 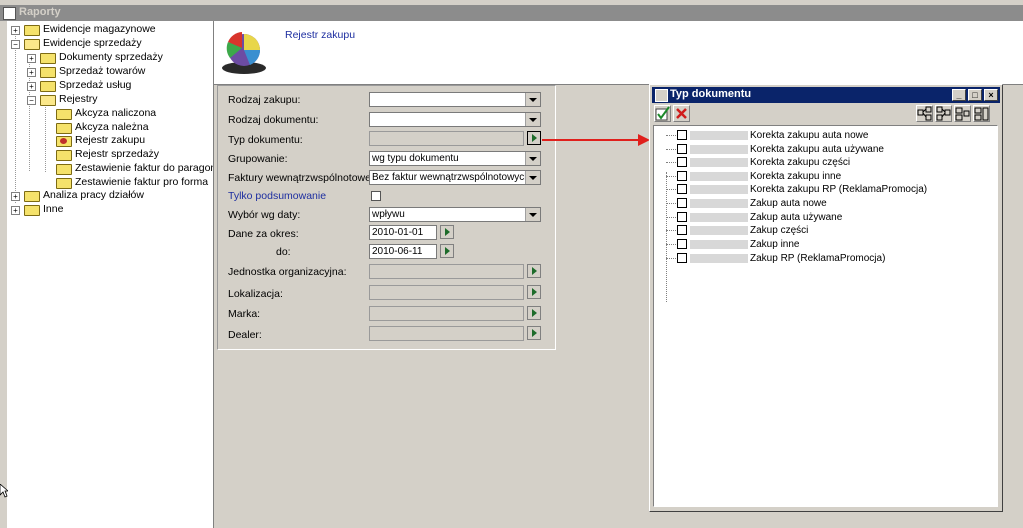 What do you see at coordinates (446, 138) in the screenshot?
I see `typ-dokumentu-field` at bounding box center [446, 138].